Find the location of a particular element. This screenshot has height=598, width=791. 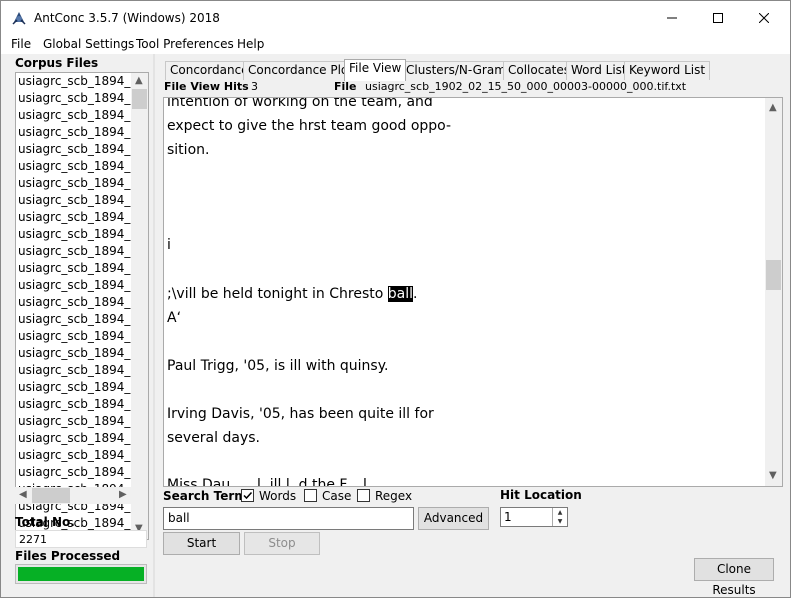

tab-clusters-ngrams: Clusters/N-Grams is located at coordinates (459, 70).